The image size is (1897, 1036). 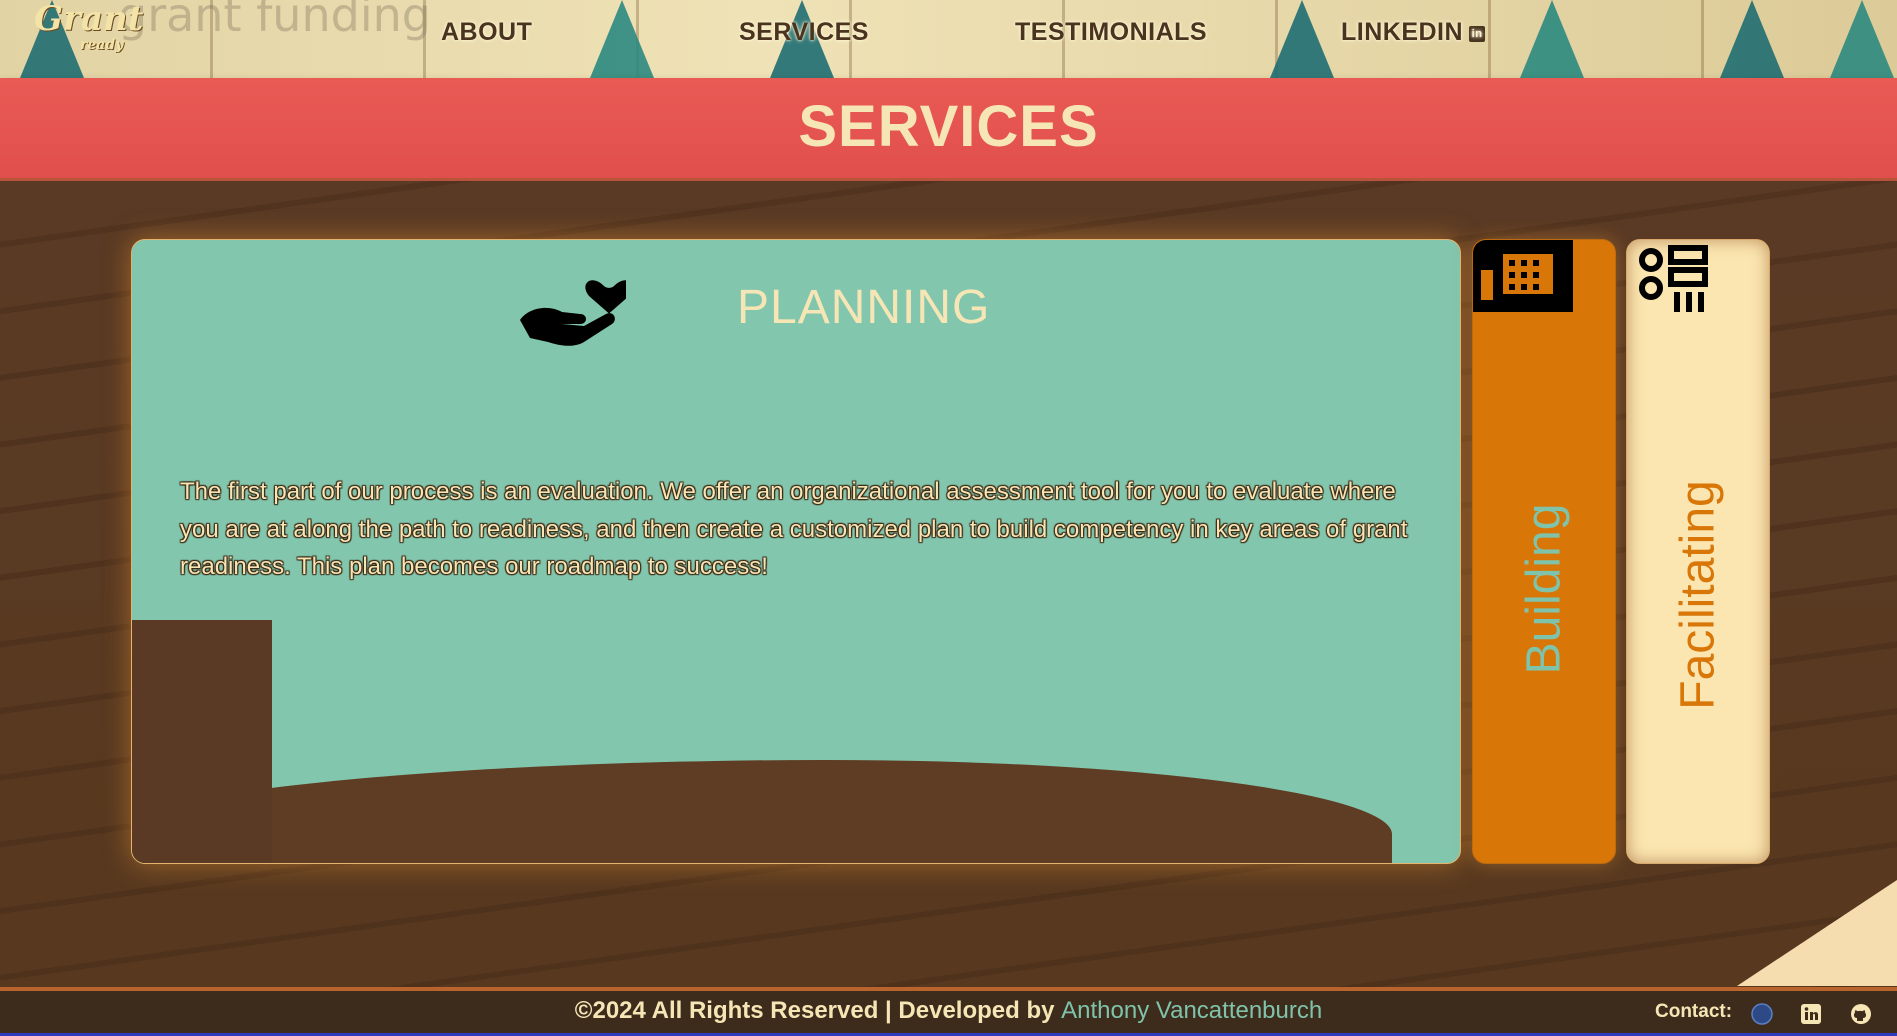 I want to click on logo-main-text: Grant, so click(x=89, y=19).